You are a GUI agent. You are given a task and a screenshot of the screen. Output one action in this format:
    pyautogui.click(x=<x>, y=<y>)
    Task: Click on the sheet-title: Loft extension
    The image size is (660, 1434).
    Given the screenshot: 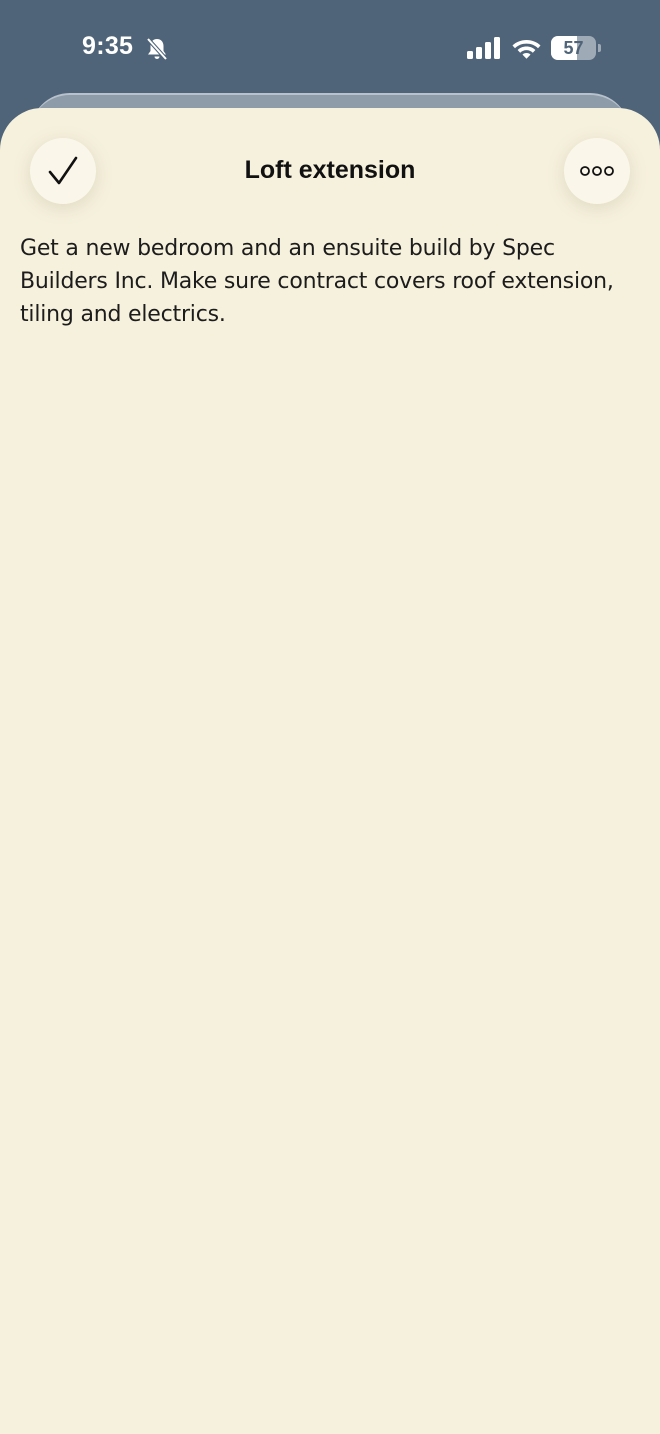 What is the action you would take?
    pyautogui.click(x=330, y=170)
    